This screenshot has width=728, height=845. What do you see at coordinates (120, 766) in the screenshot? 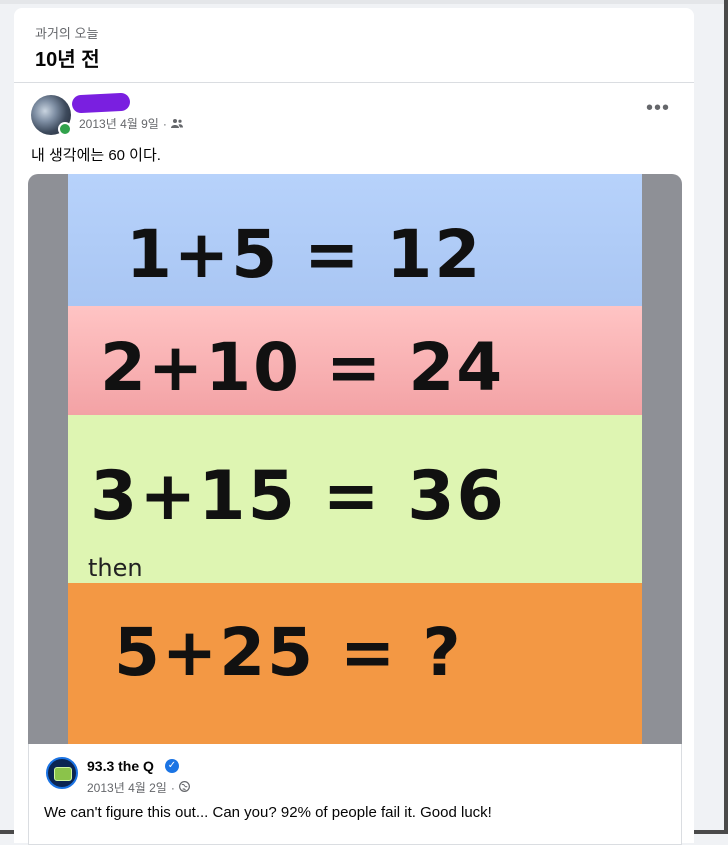
I see `page-name: 93.3 the Q` at bounding box center [120, 766].